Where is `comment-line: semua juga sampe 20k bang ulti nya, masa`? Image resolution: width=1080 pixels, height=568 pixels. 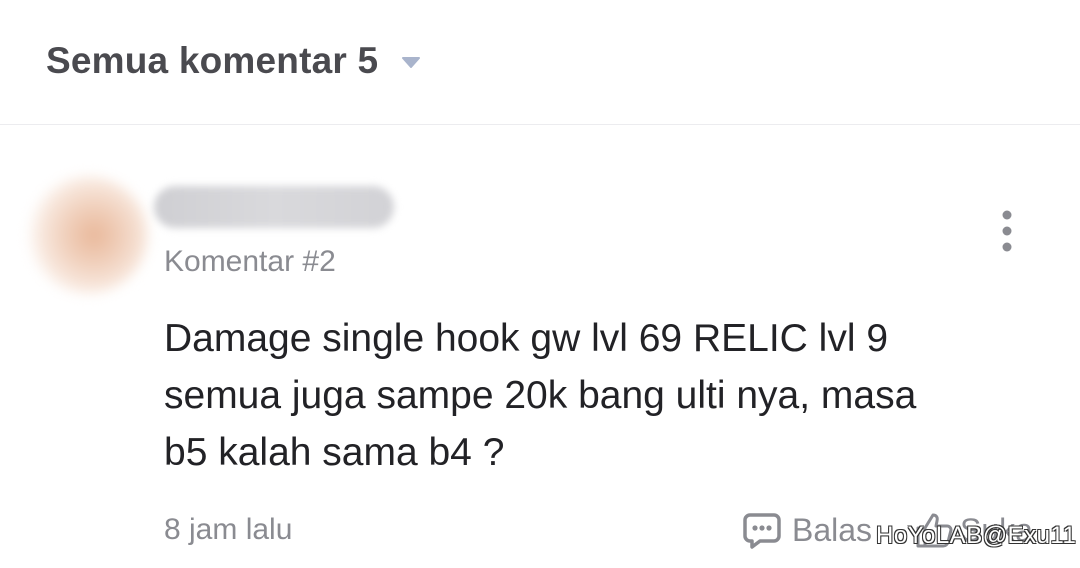 comment-line: semua juga sampe 20k bang ulti nya, masa is located at coordinates (540, 395).